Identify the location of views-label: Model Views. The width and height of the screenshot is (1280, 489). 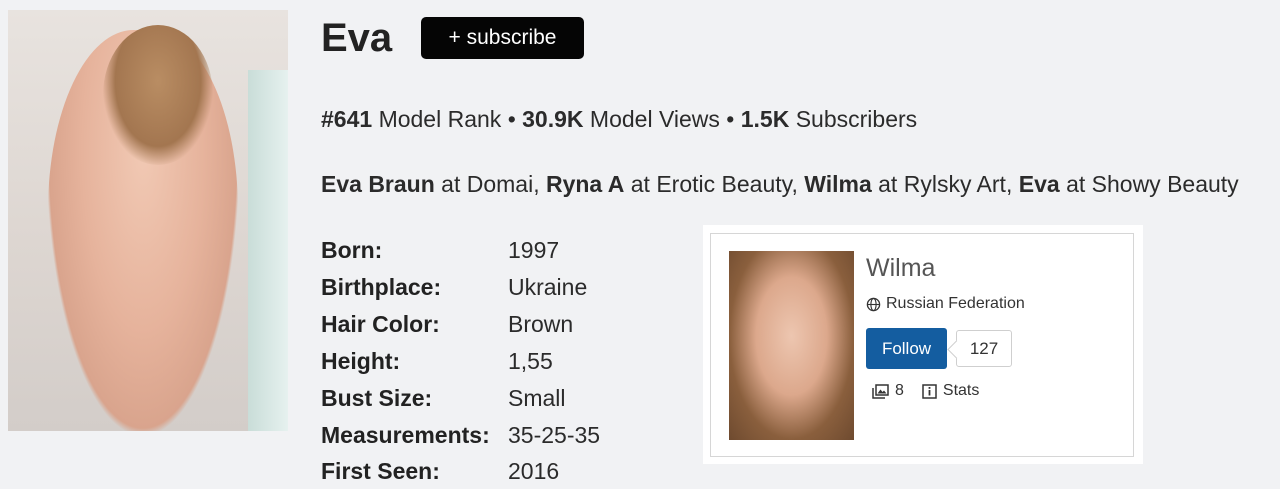
(654, 119).